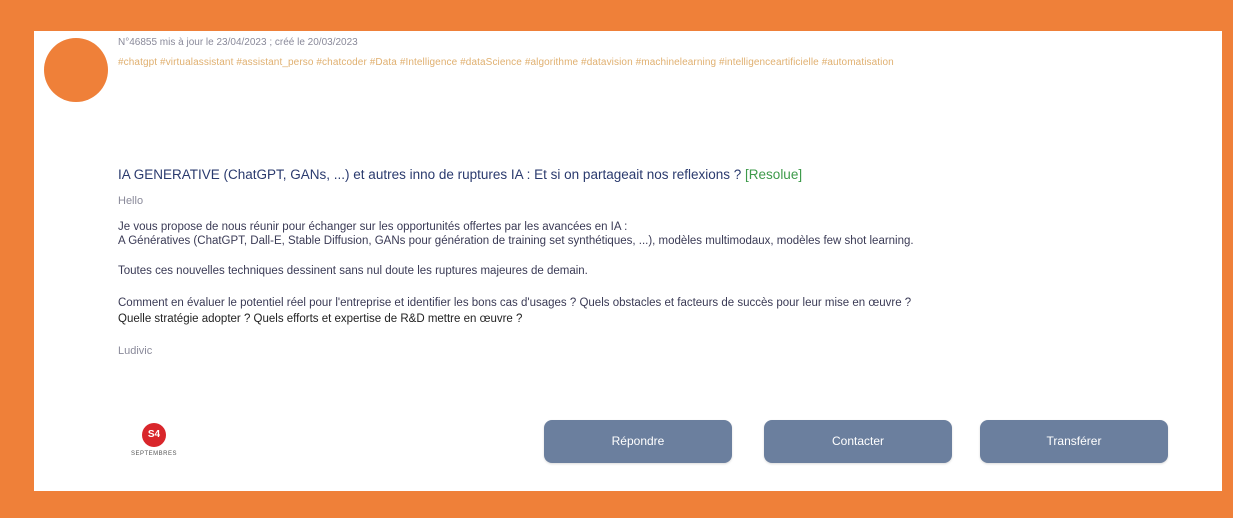 This screenshot has width=1233, height=518. Describe the element at coordinates (153, 454) in the screenshot. I see `brand-name: SEPTEMBRES` at that location.